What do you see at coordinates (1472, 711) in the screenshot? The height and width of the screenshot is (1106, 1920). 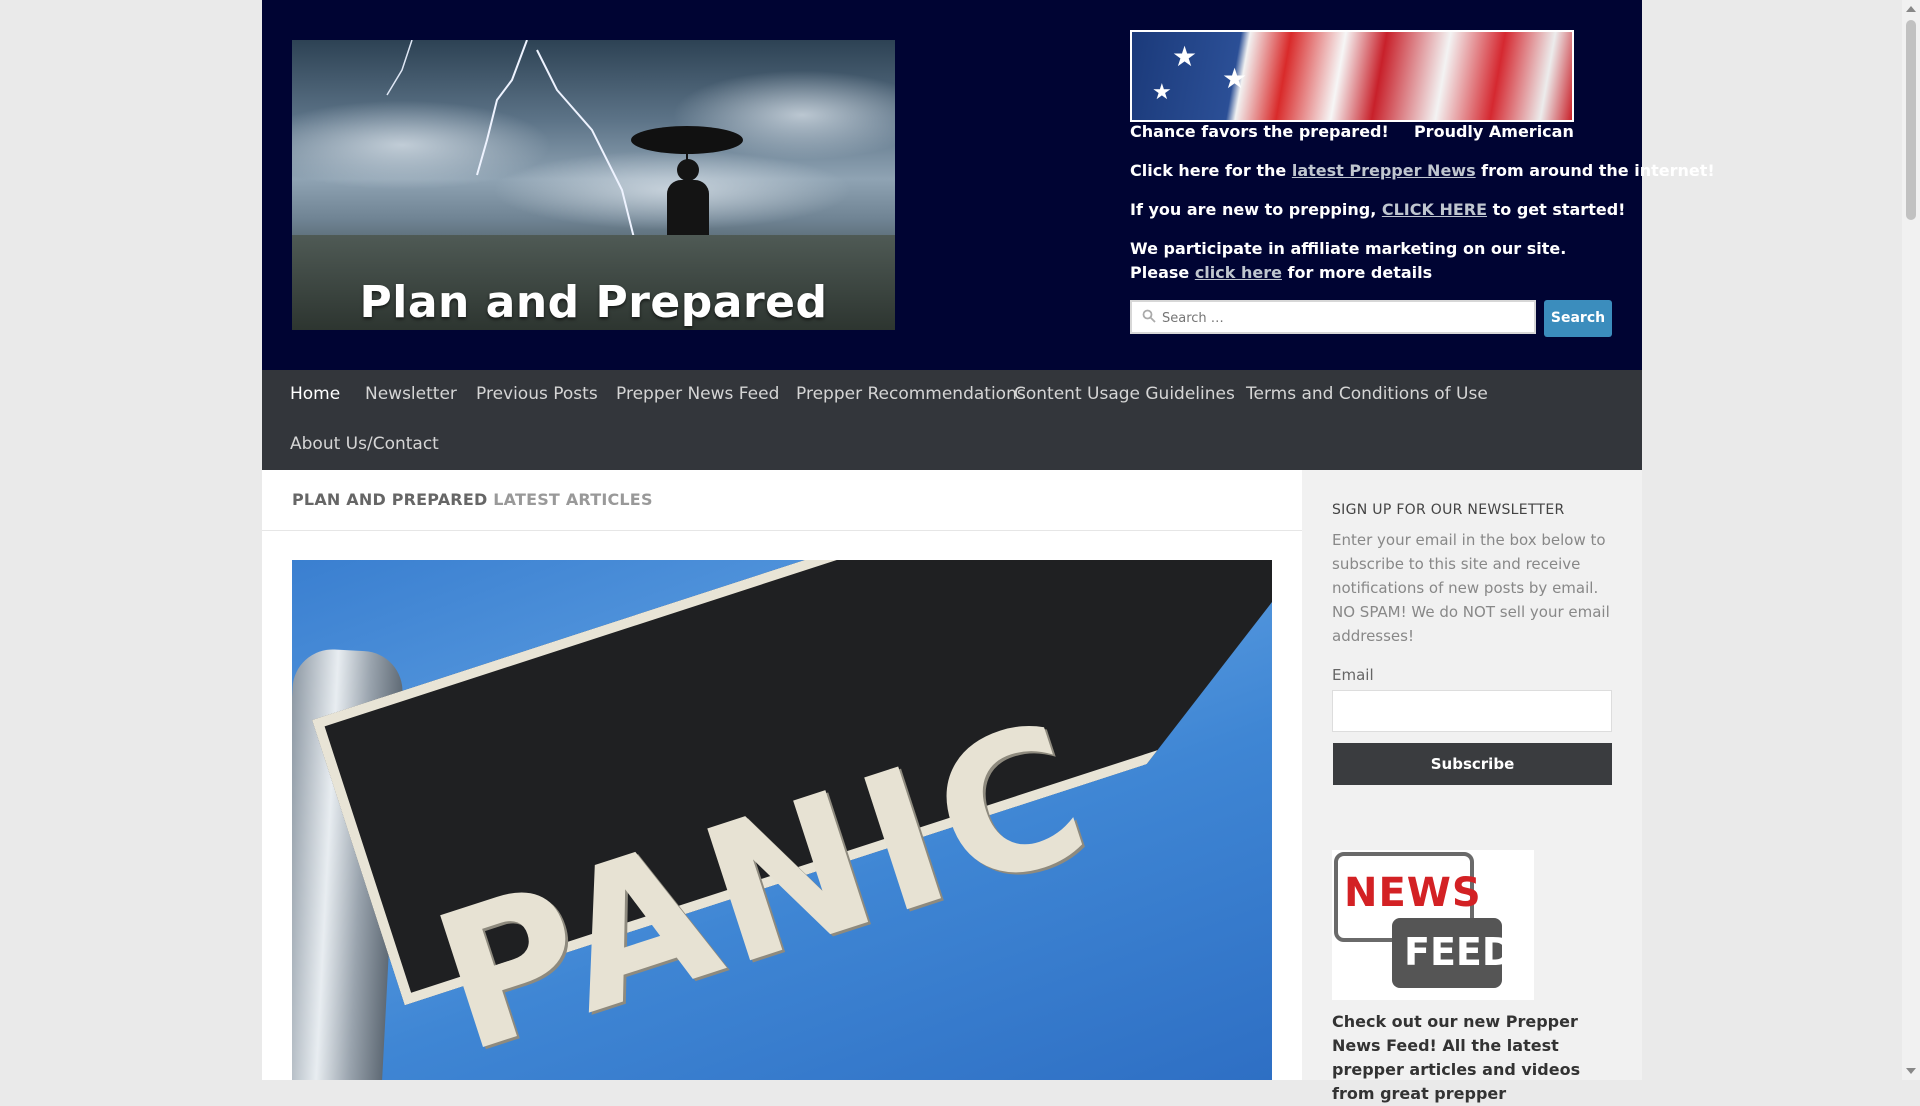 I see `email-field` at bounding box center [1472, 711].